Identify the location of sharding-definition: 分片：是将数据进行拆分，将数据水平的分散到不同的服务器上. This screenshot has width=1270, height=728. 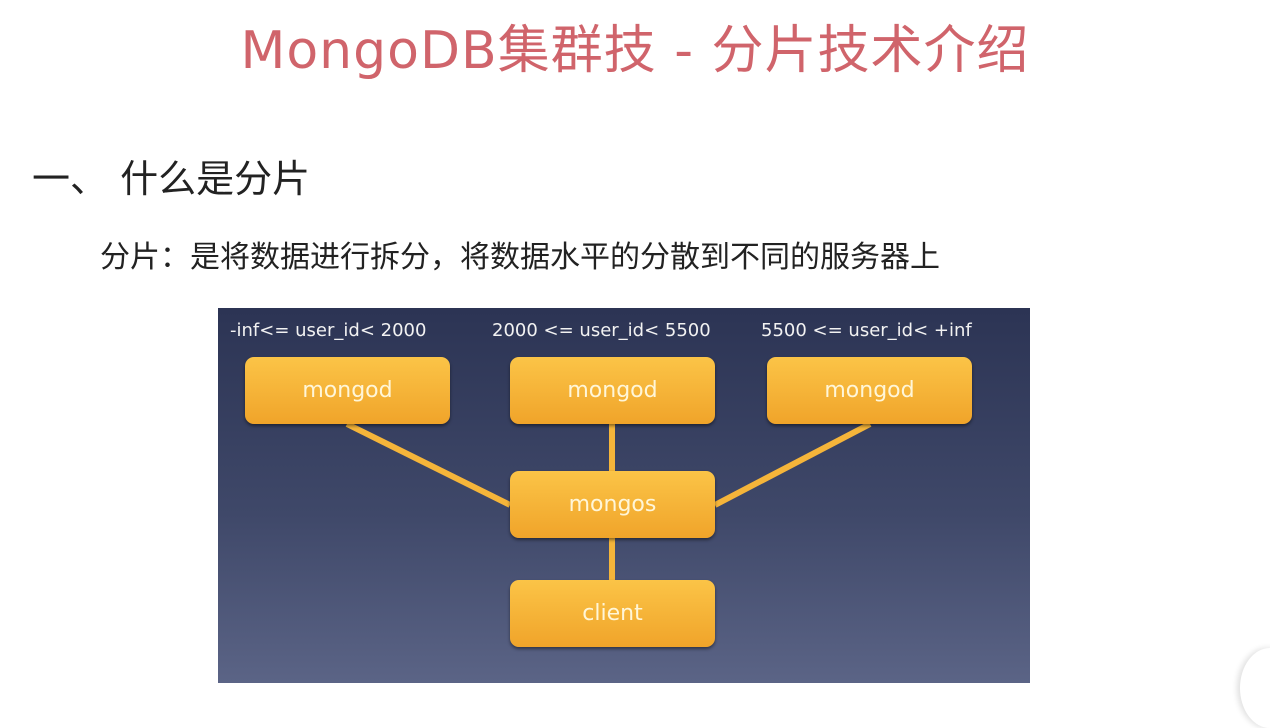
(520, 257).